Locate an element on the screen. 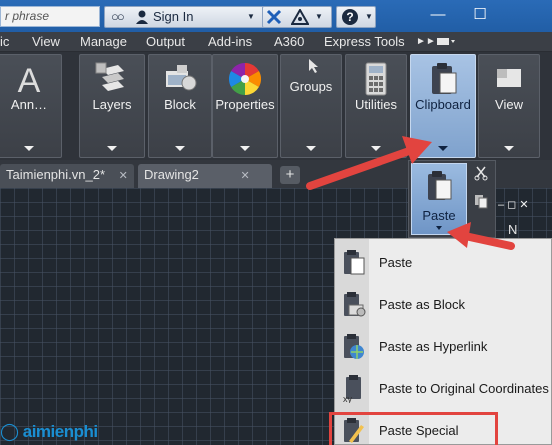  menu-item-label: Paste as Hyperlink is located at coordinates (433, 346).